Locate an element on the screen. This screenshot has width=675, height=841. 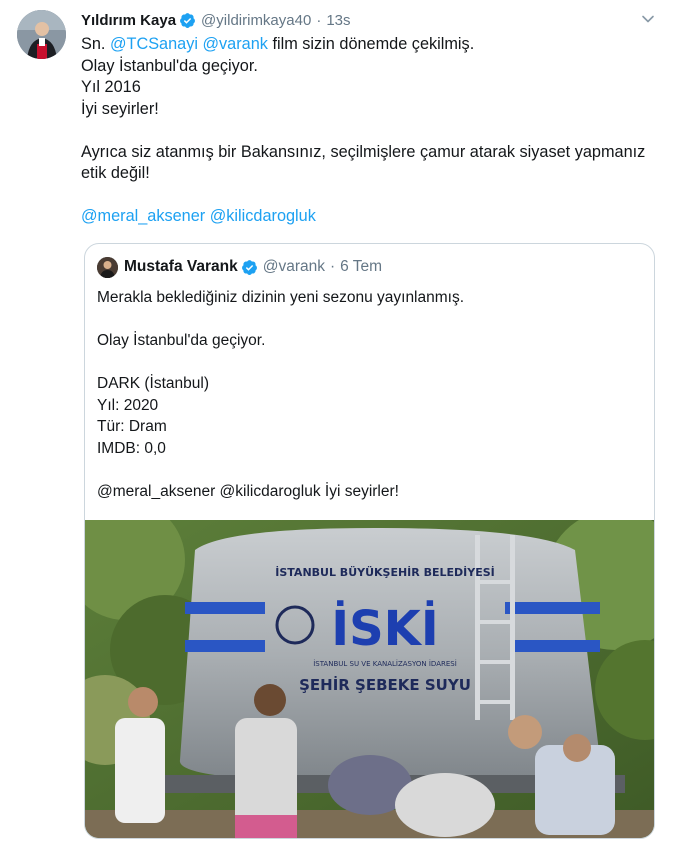
quoted-author-name: Mustafa Varank is located at coordinates (181, 267).